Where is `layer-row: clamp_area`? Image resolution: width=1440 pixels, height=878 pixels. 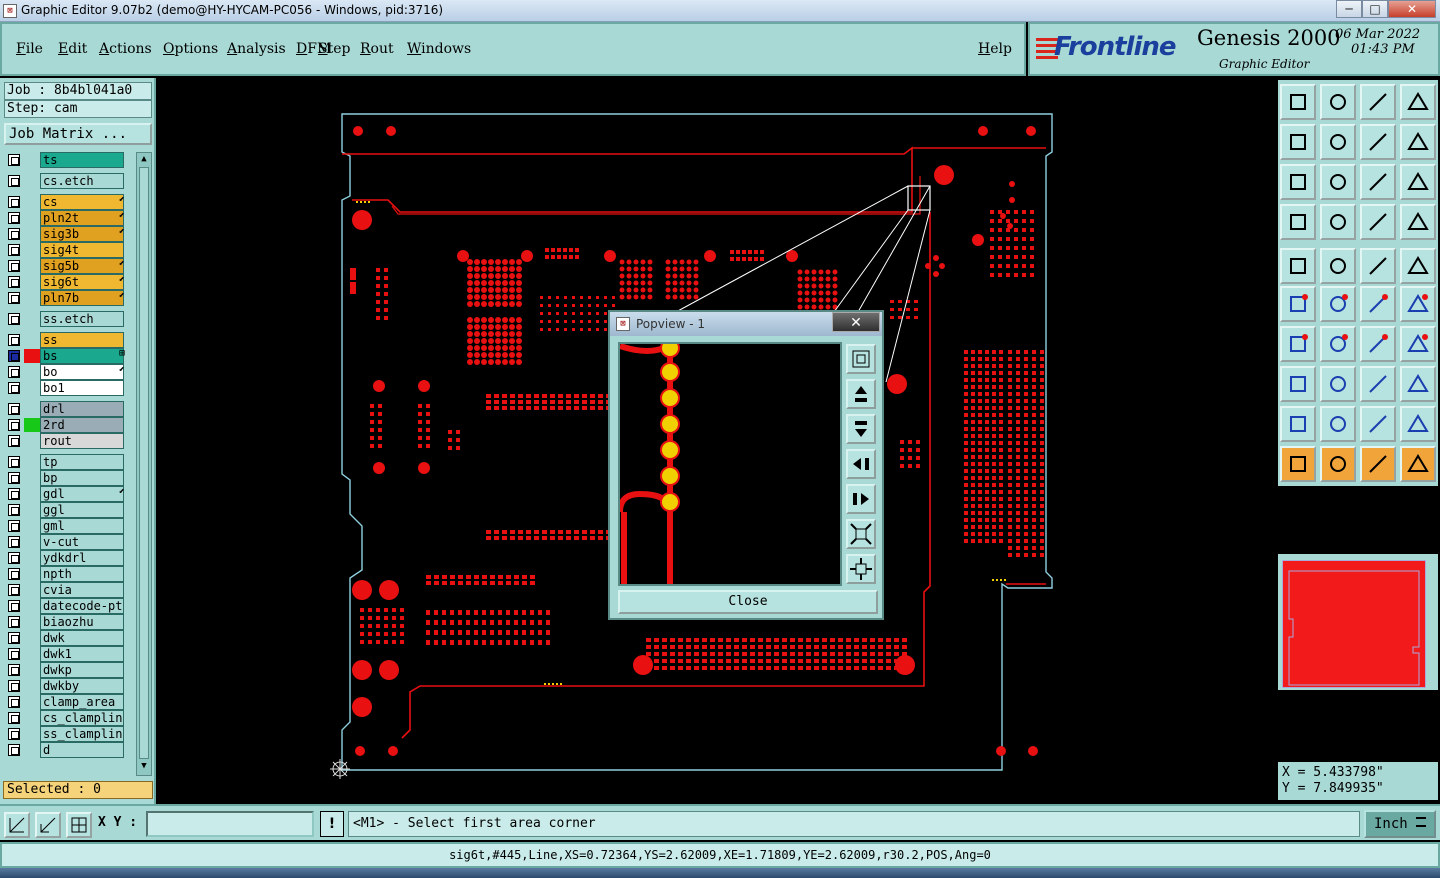 layer-row: clamp_area is located at coordinates (66, 702).